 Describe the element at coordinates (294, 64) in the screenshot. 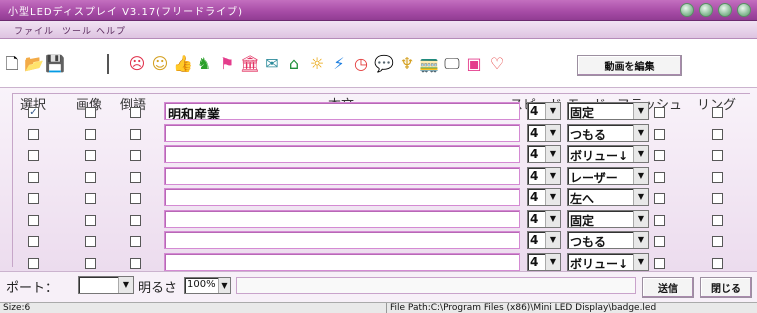

I see `house-icon: ⌂` at that location.